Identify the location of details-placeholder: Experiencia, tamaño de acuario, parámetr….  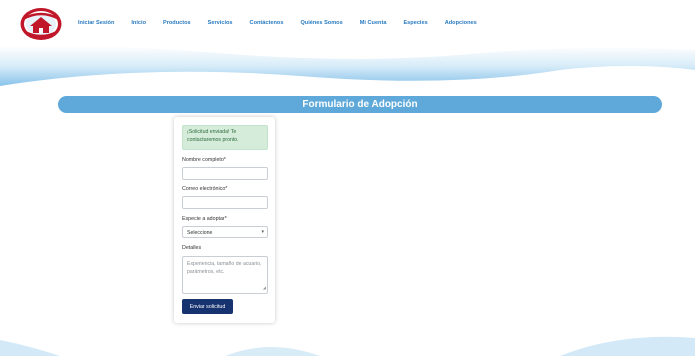
(224, 268).